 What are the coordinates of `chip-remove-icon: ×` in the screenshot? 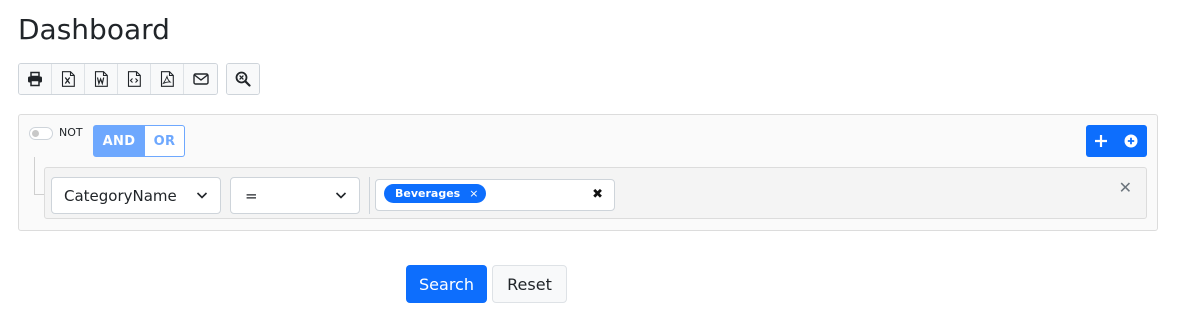 It's located at (473, 193).